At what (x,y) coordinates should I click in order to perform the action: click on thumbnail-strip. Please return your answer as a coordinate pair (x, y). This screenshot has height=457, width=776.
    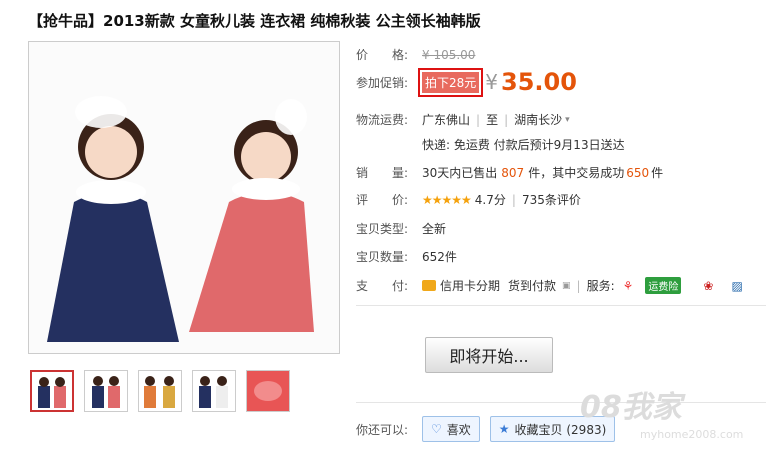
    Looking at the image, I should click on (160, 391).